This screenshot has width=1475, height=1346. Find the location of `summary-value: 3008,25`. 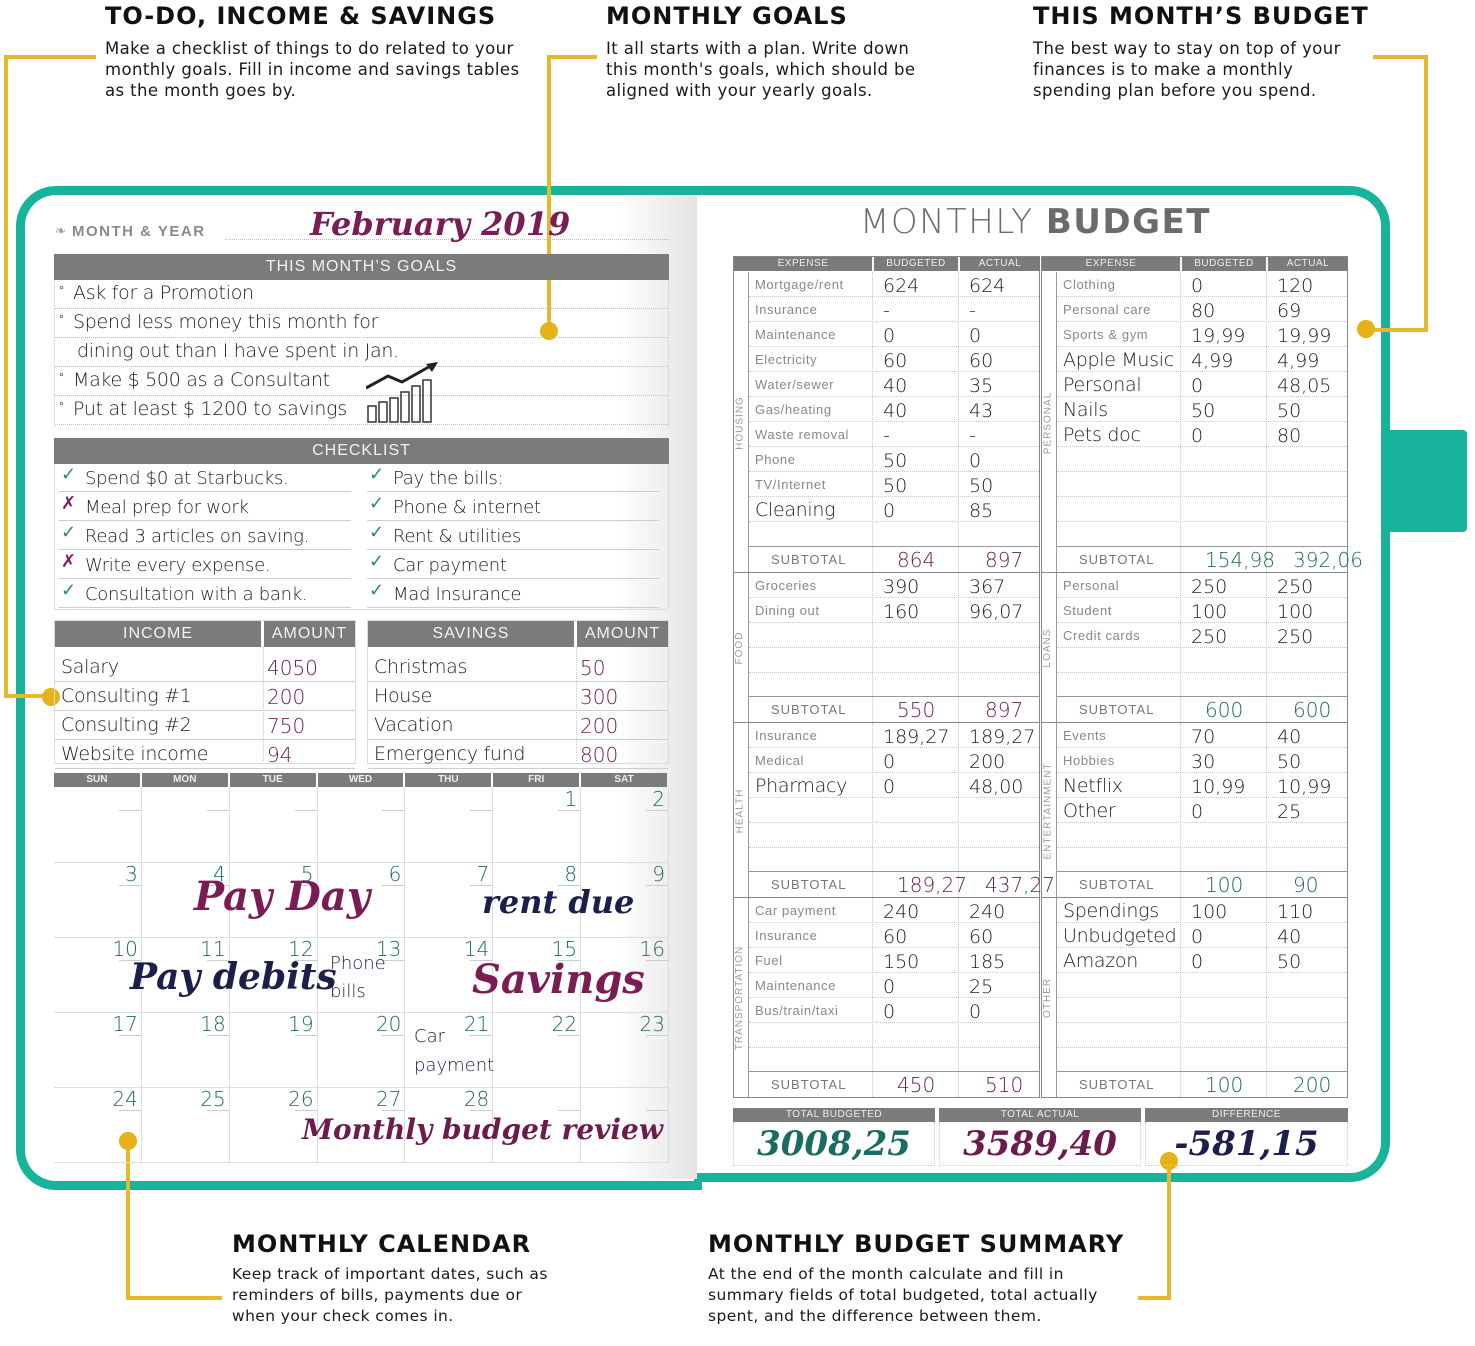

summary-value: 3008,25 is located at coordinates (834, 1144).